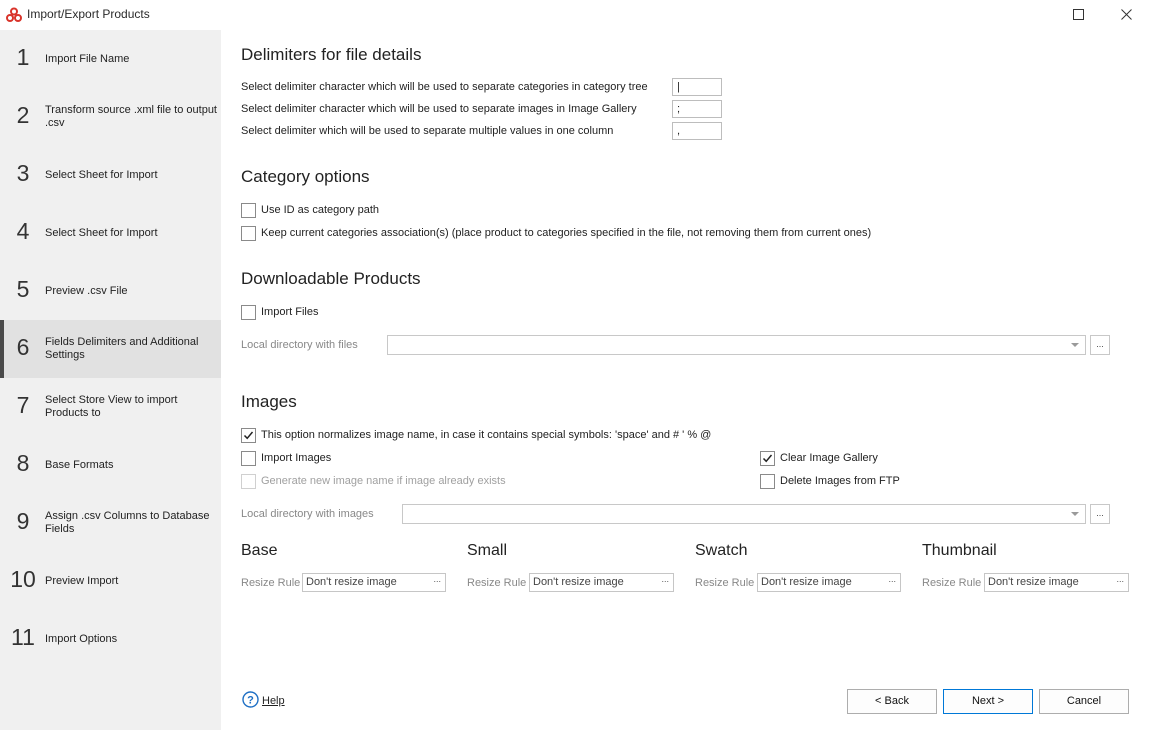  What do you see at coordinates (23, 231) in the screenshot?
I see `step-number: 4` at bounding box center [23, 231].